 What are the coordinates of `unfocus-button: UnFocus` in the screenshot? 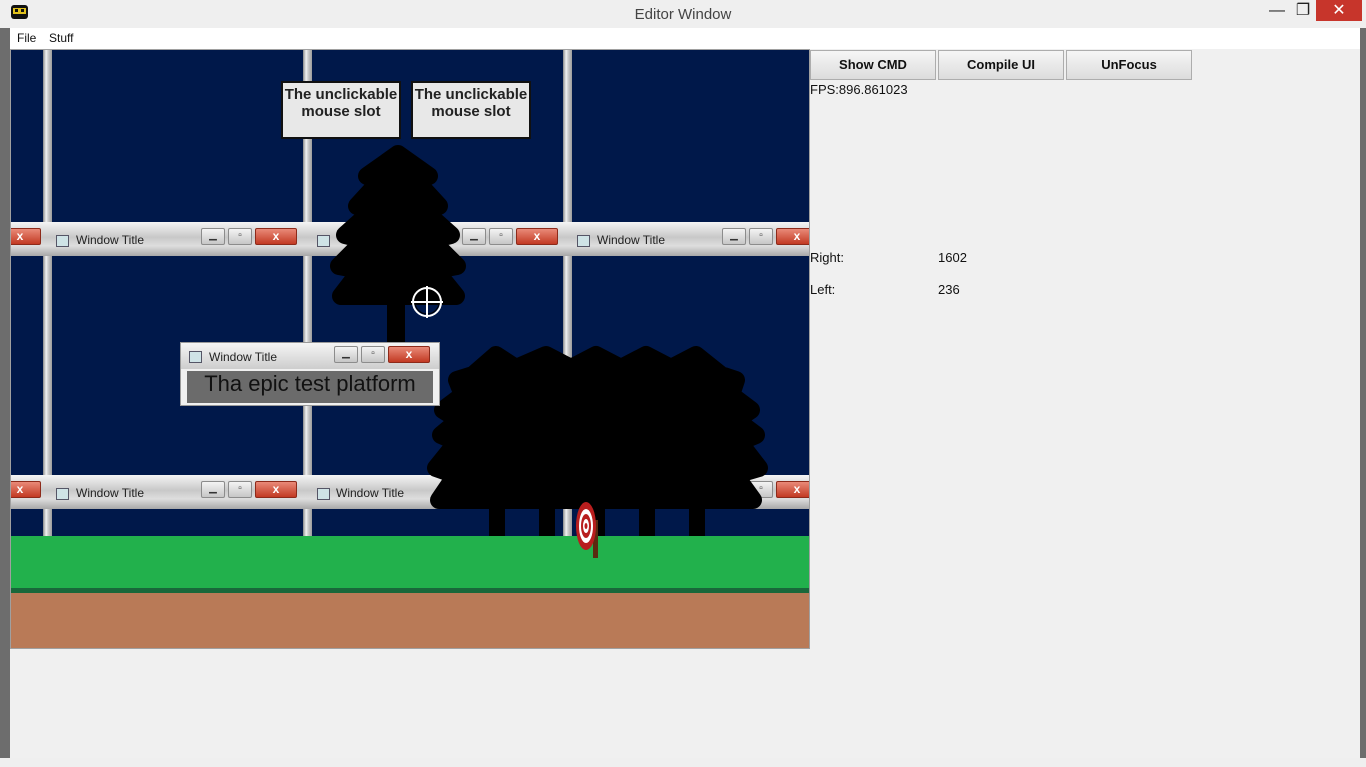 It's located at (1129, 65).